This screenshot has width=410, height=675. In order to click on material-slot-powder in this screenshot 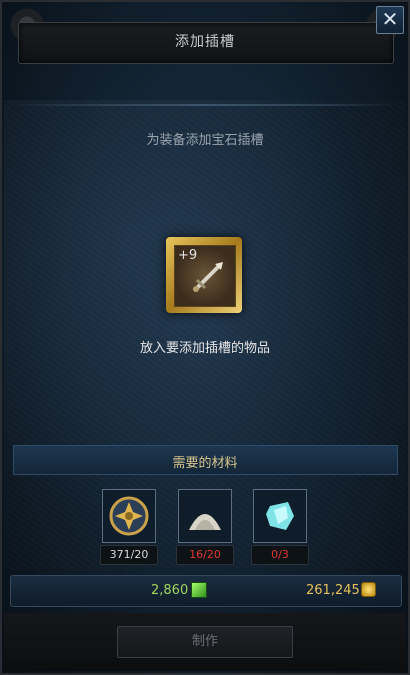, I will do `click(205, 516)`.